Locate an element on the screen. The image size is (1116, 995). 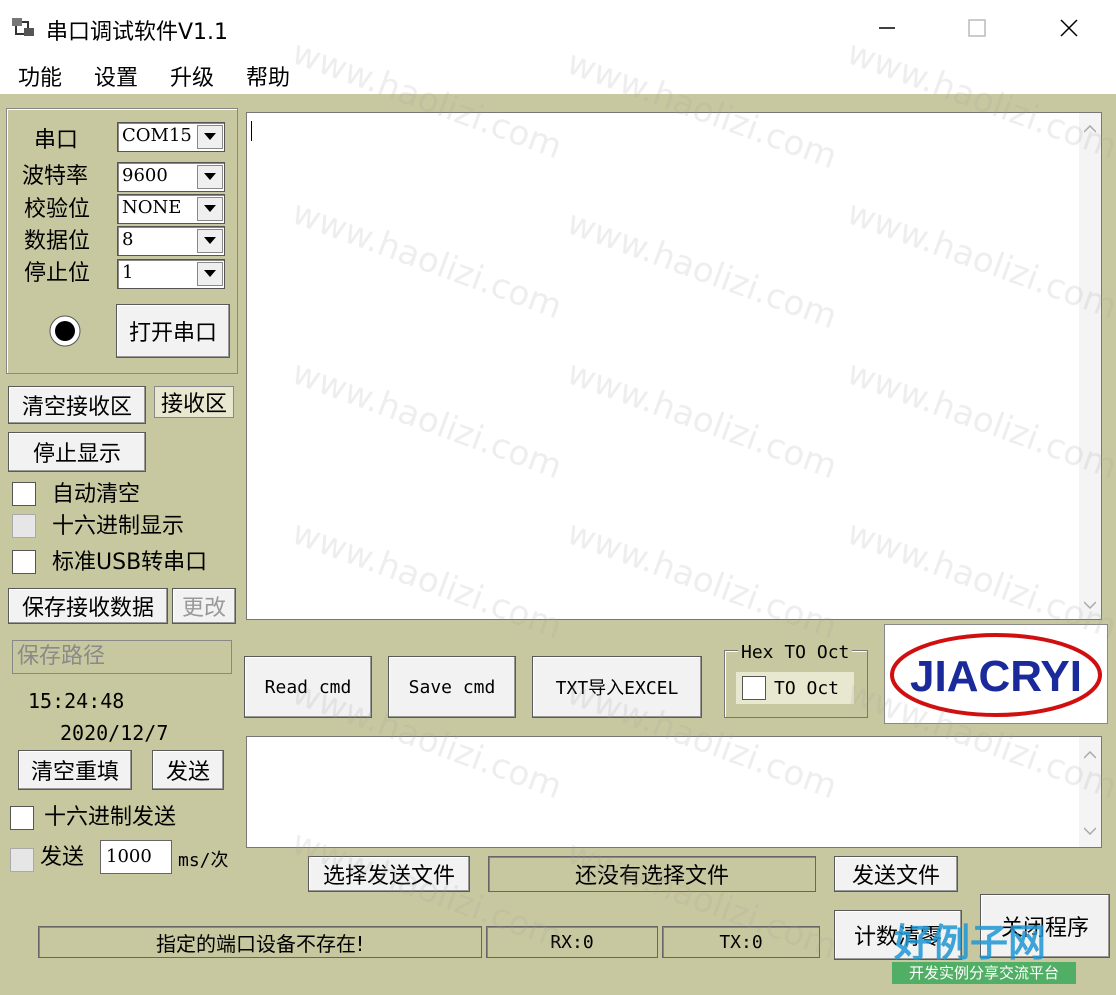
baud-label: 波特率 is located at coordinates (55, 176).